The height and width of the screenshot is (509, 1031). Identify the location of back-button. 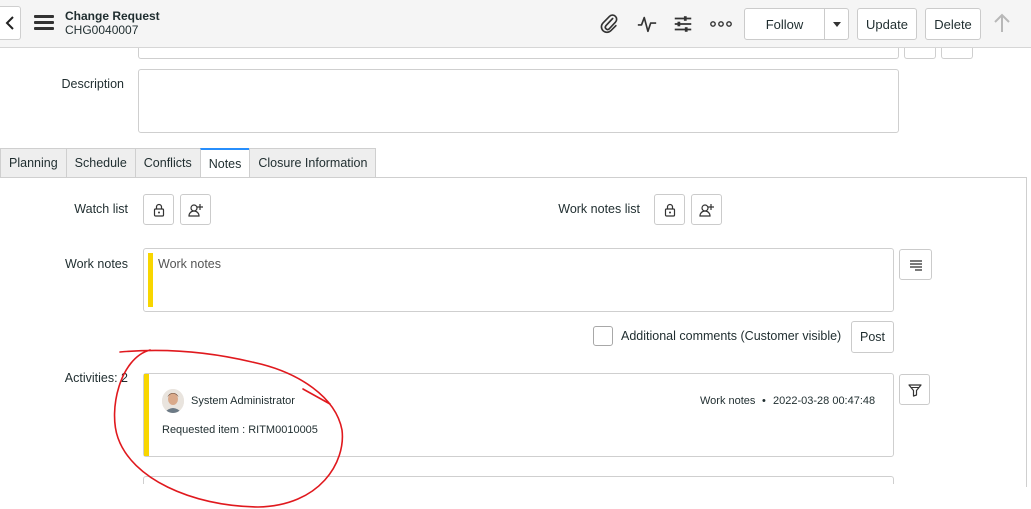
(10, 23).